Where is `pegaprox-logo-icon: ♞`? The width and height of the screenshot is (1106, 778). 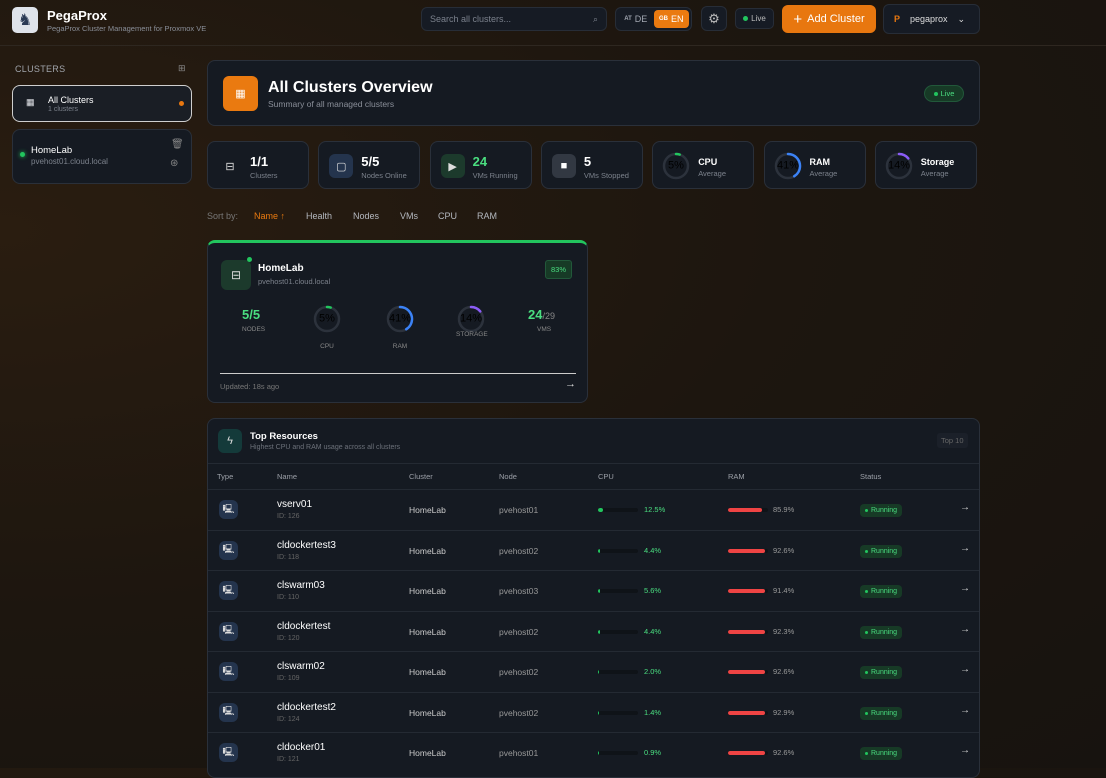
pegaprox-logo-icon: ♞ is located at coordinates (25, 20).